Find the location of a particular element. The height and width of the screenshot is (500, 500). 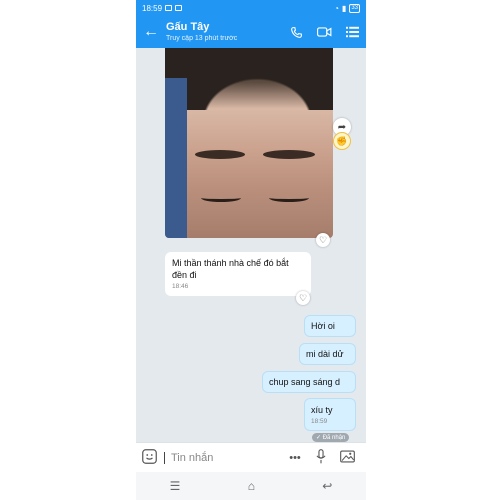

seen-status: ✓ Đã nhận is located at coordinates (331, 437).